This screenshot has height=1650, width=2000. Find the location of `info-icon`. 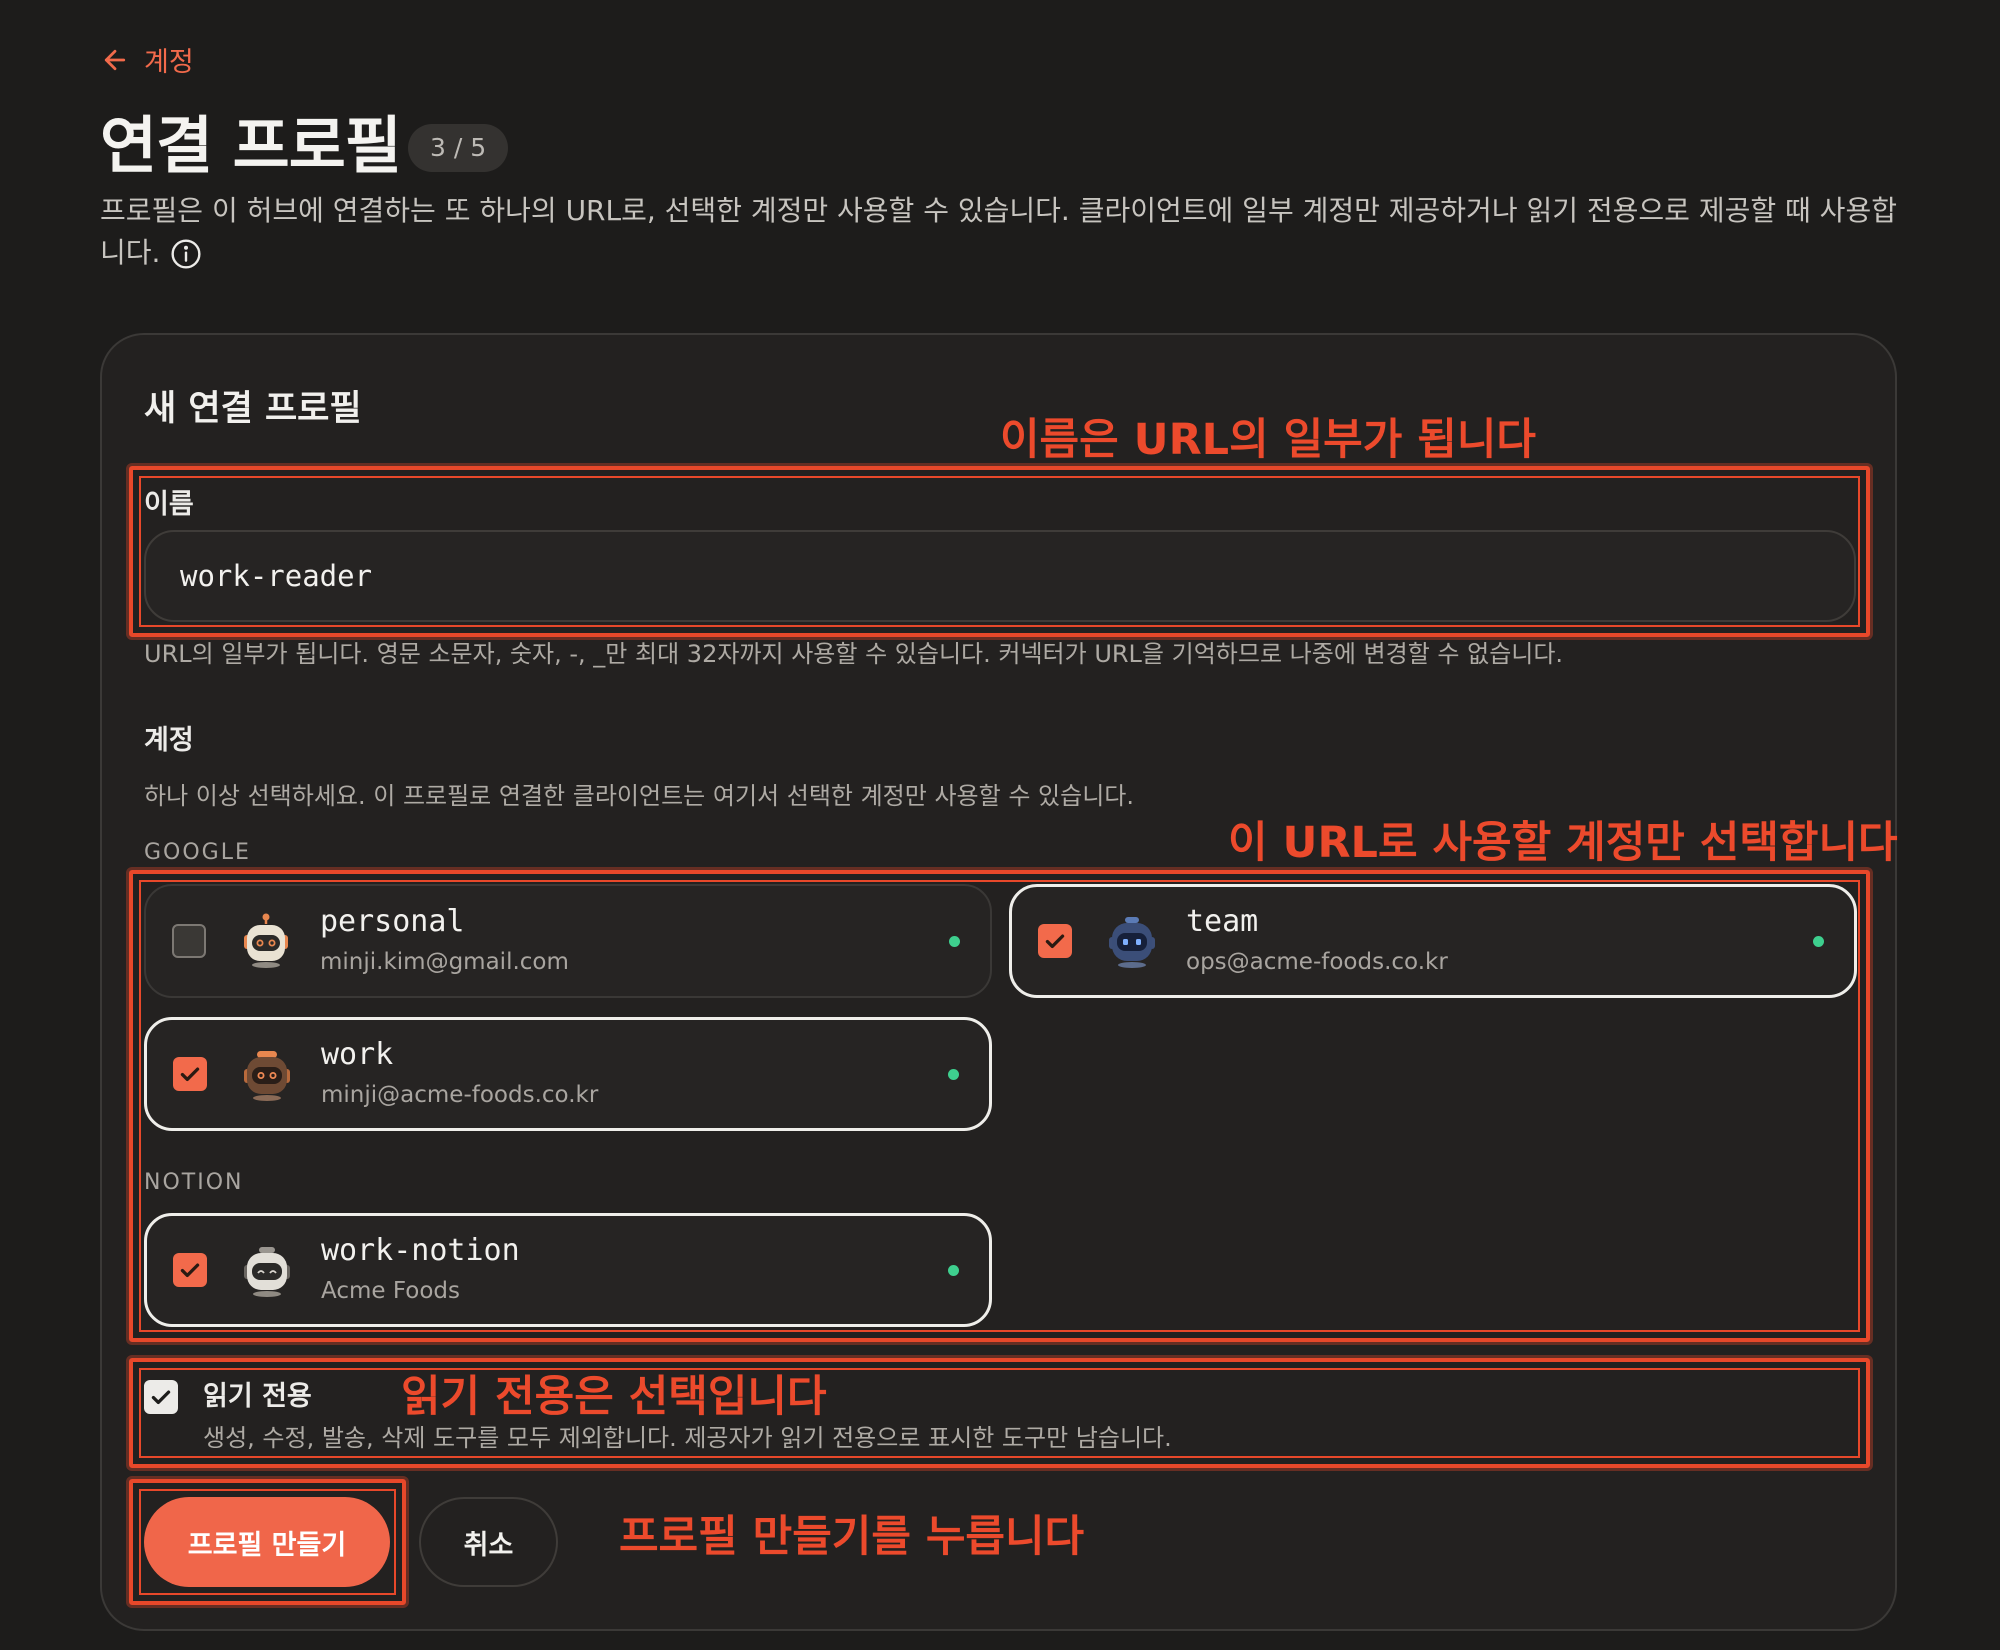

info-icon is located at coordinates (186, 254).